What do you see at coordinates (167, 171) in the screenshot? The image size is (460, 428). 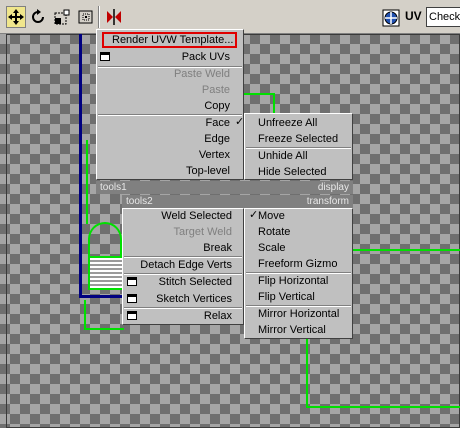 I see `top-level-item: Top-level` at bounding box center [167, 171].